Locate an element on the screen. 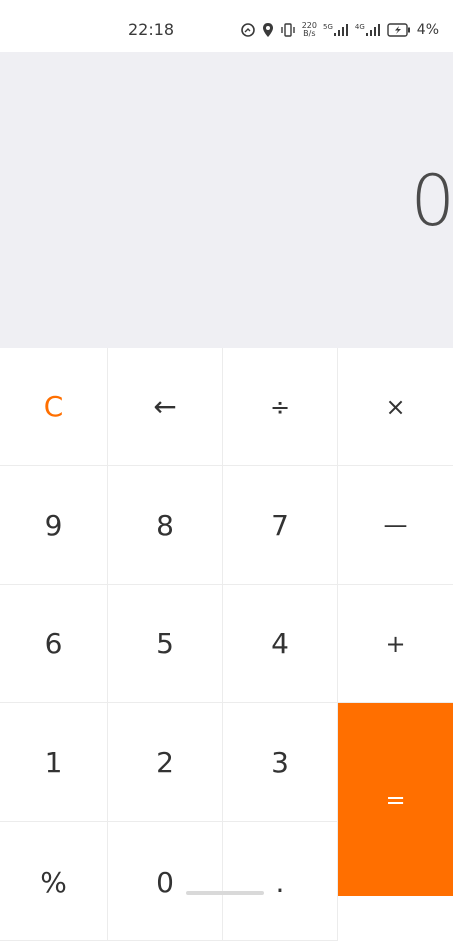  digit-2-button: 2 is located at coordinates (165, 762).